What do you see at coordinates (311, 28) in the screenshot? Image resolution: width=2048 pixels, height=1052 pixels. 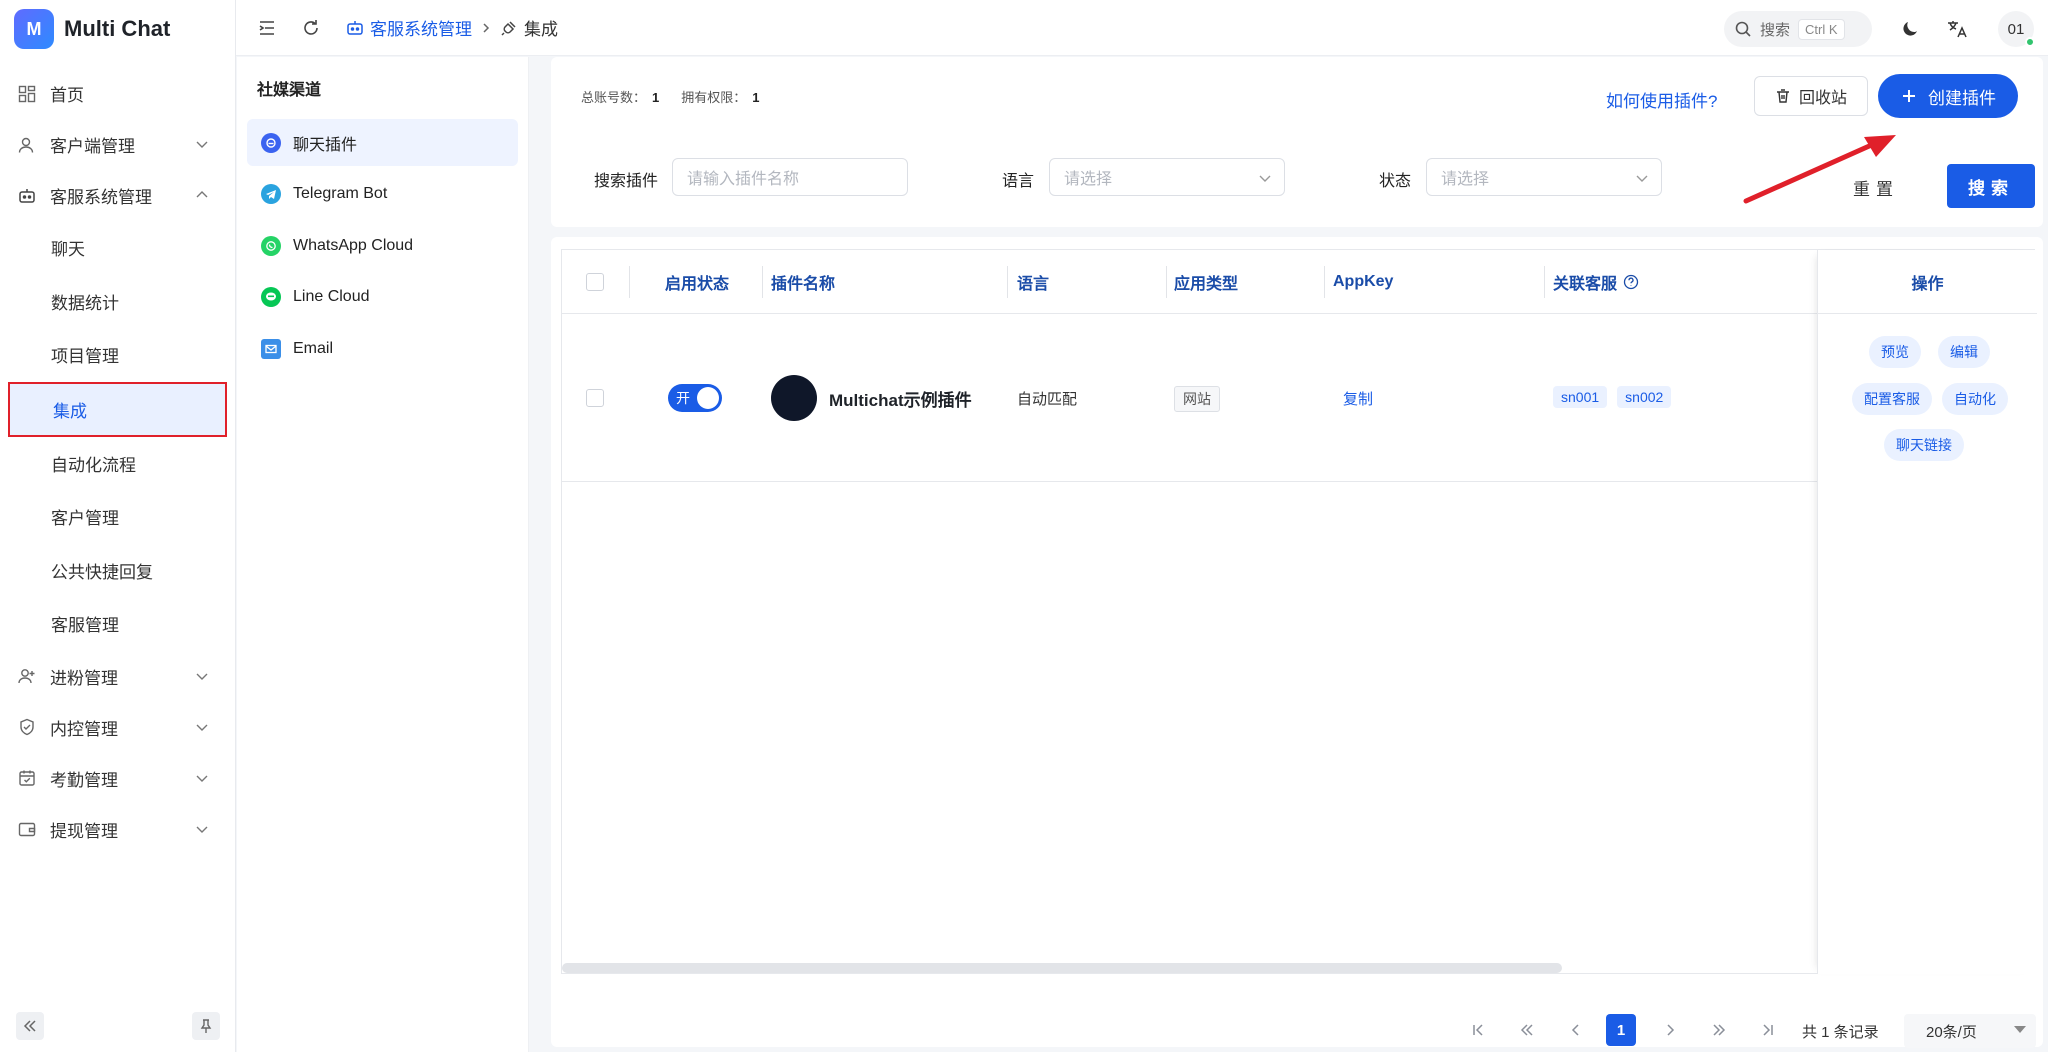 I see `refresh-button` at bounding box center [311, 28].